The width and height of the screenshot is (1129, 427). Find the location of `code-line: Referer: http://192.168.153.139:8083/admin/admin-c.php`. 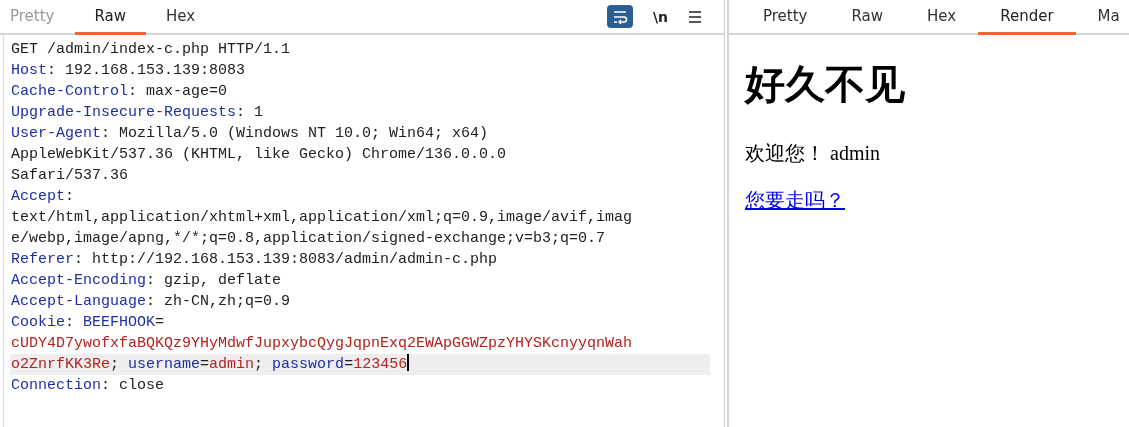

code-line: Referer: http://192.168.153.139:8083/admin/admin-c.php is located at coordinates (254, 260).